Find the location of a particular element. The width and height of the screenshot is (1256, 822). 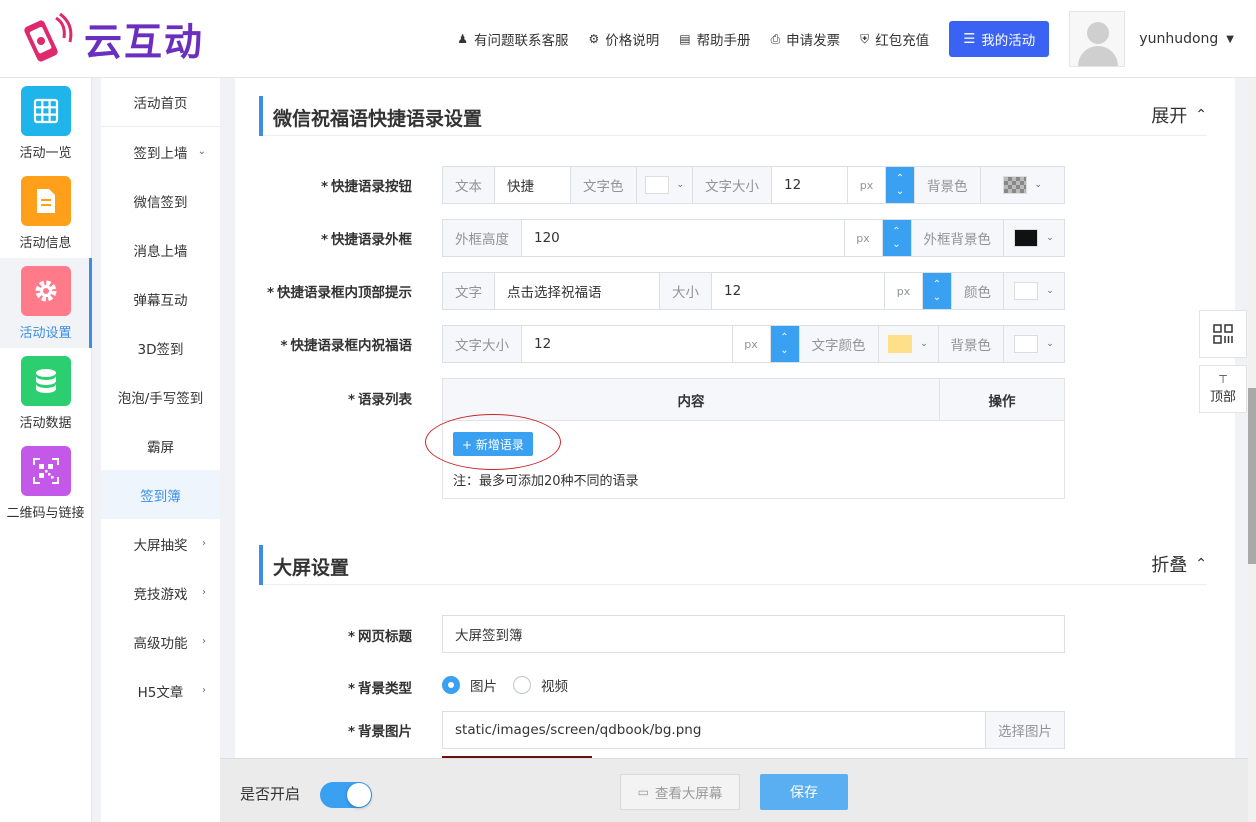

quick-tip-color-picker: ⌄ is located at coordinates (1034, 291).